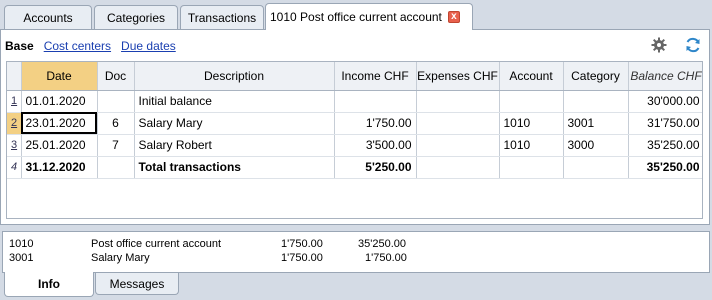  I want to click on refresh-icon, so click(693, 45).